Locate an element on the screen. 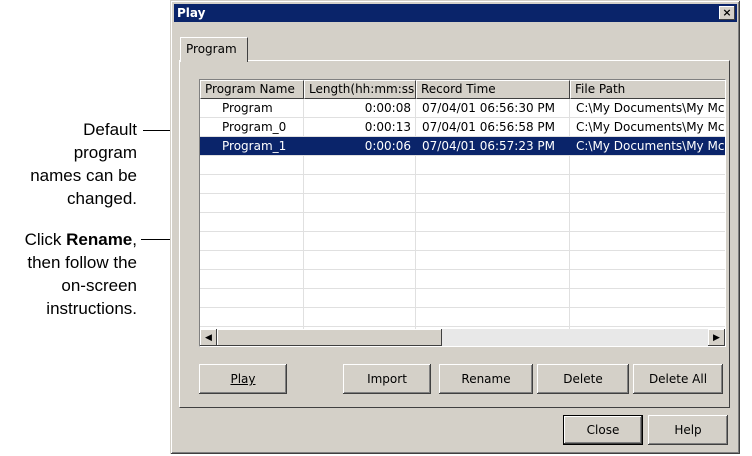 This screenshot has height=456, width=752. cell-program-name: Program_0 is located at coordinates (254, 127).